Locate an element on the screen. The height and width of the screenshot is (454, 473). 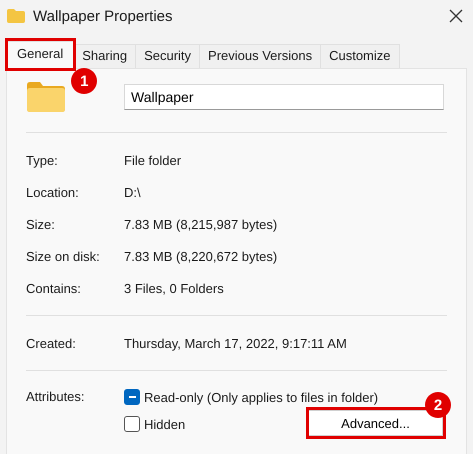
checkbox-label: Read-only (Only applies to files in folder) is located at coordinates (261, 397).